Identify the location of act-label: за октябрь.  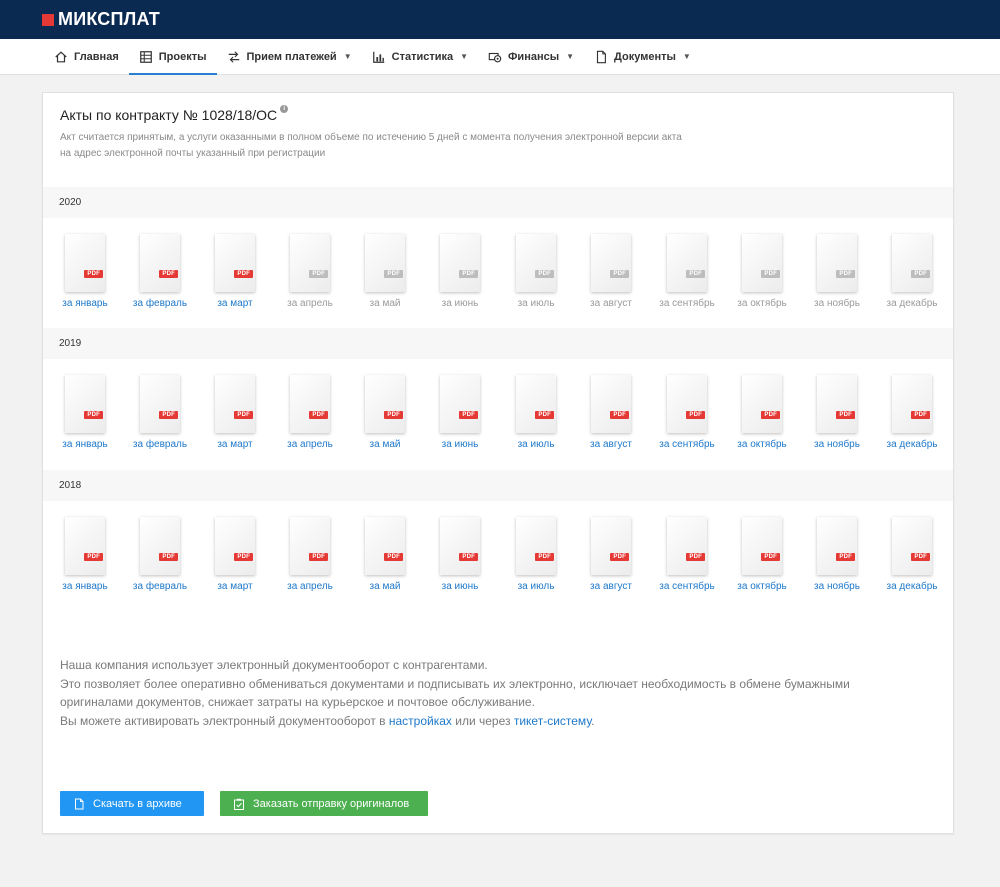
(762, 303).